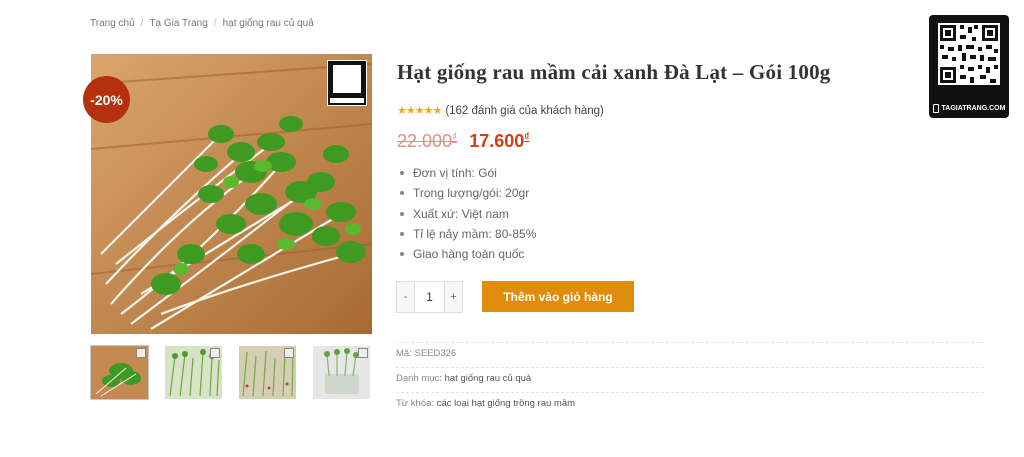 This screenshot has height=457, width=1024. Describe the element at coordinates (427, 141) in the screenshot. I see `old-price: 22.000₫` at that location.